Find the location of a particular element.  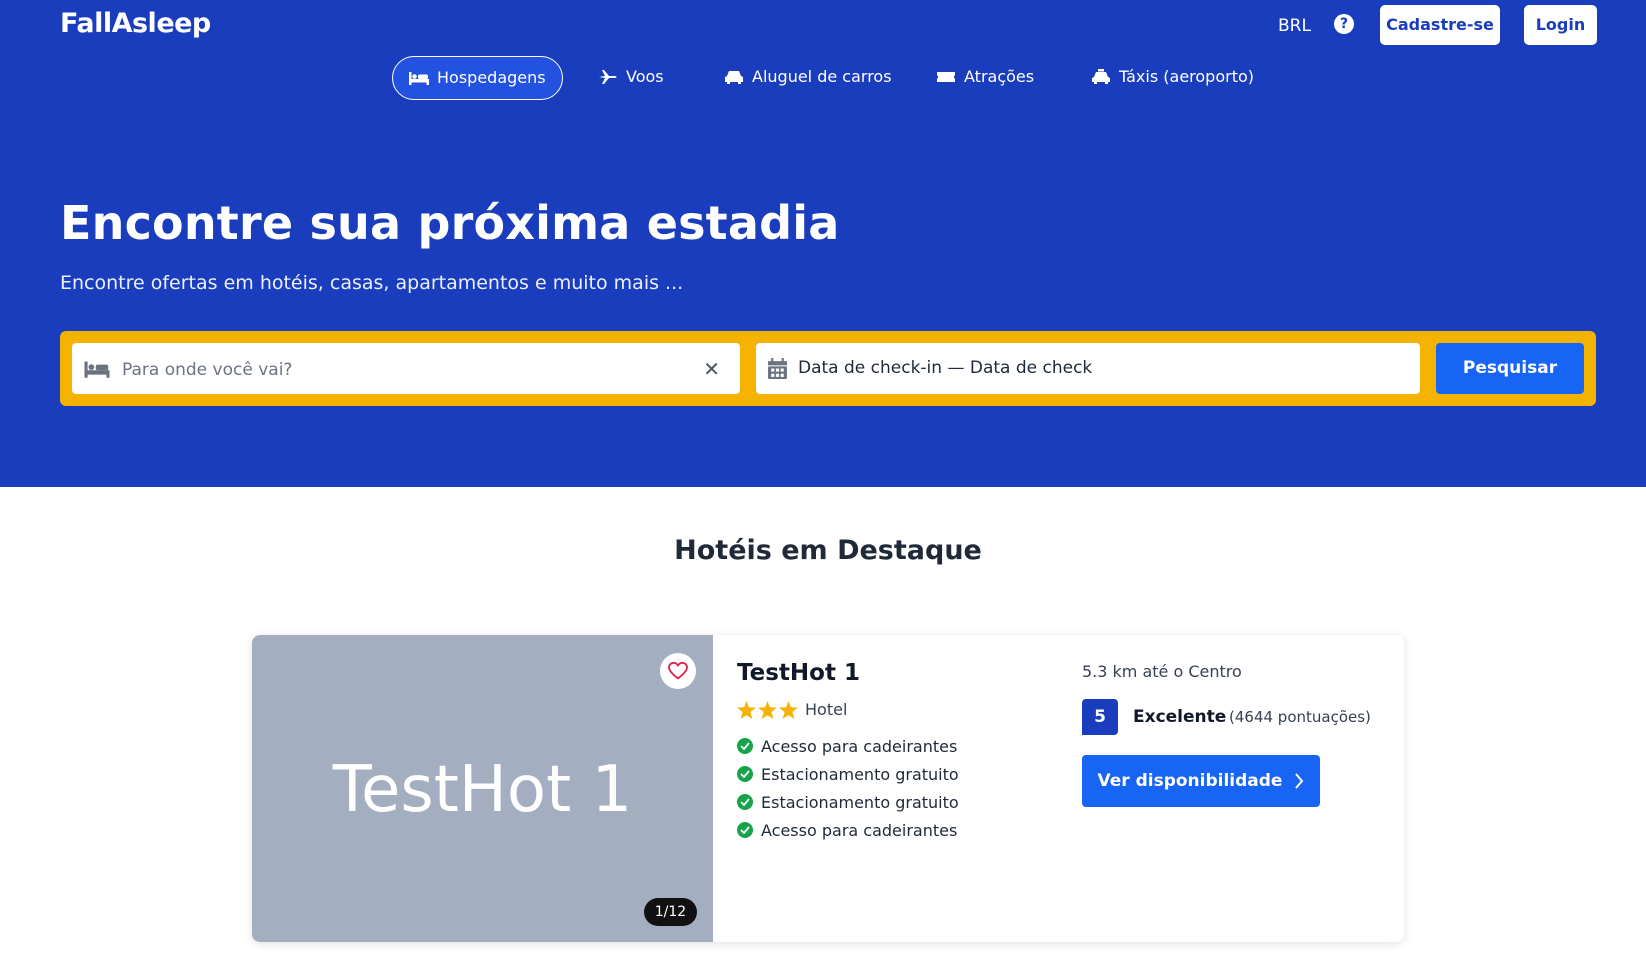

currency-selector: BRL is located at coordinates (1294, 26).